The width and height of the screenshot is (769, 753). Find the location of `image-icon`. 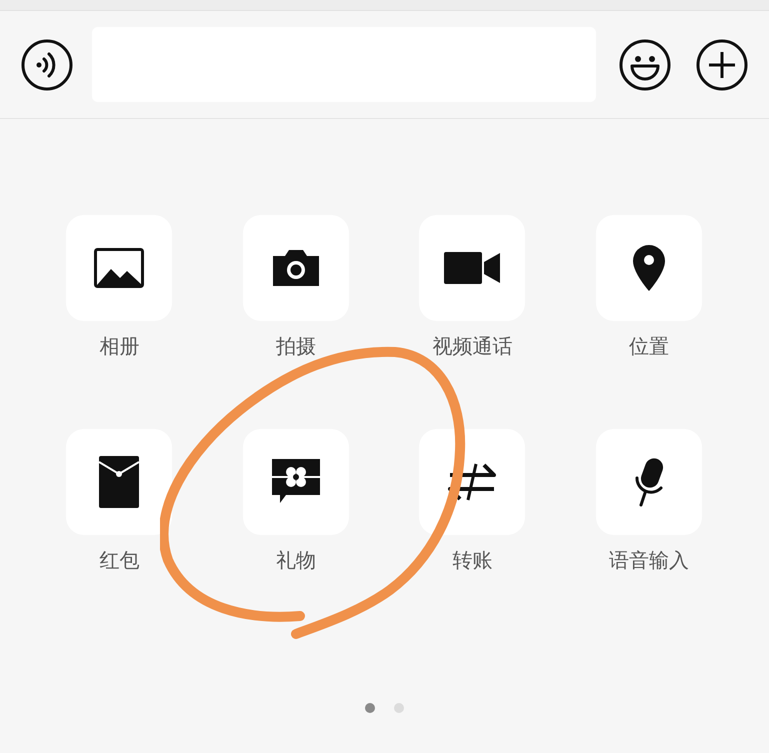

image-icon is located at coordinates (119, 268).